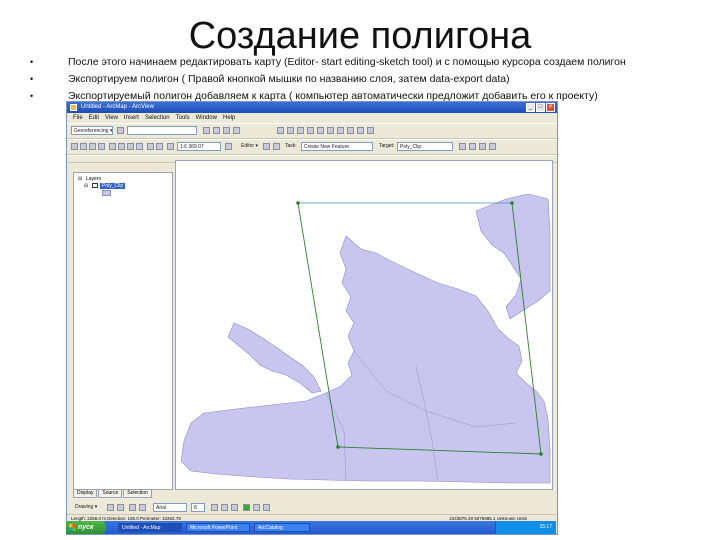  What do you see at coordinates (462, 146) in the screenshot?
I see `split-tool-icon` at bounding box center [462, 146].